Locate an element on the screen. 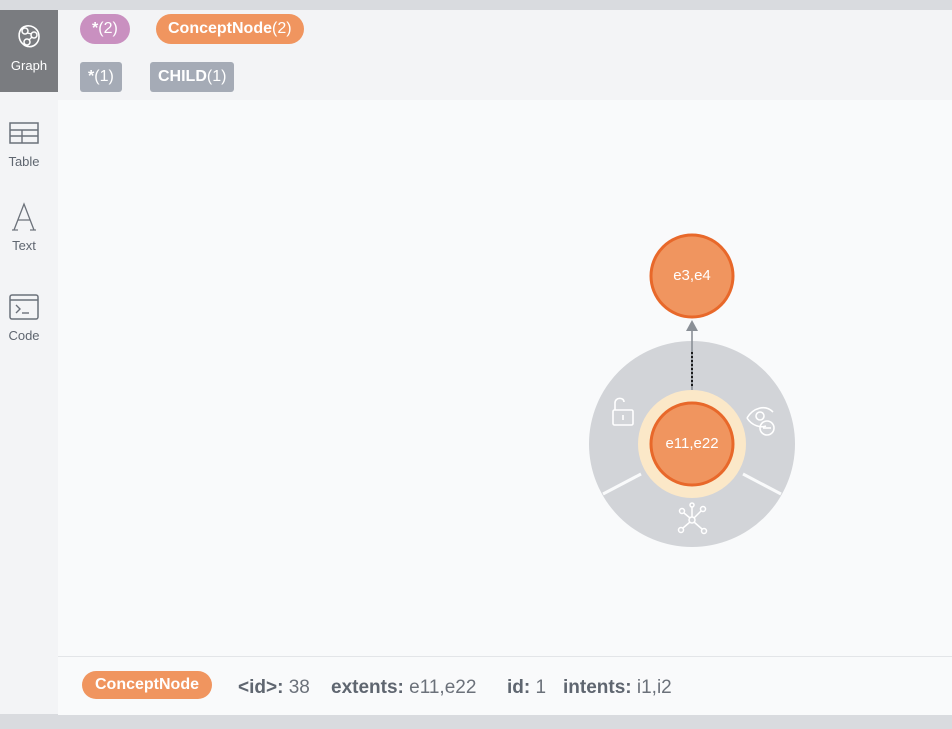 This screenshot has width=952, height=729. sidebar-item-graph: Graph is located at coordinates (29, 51).